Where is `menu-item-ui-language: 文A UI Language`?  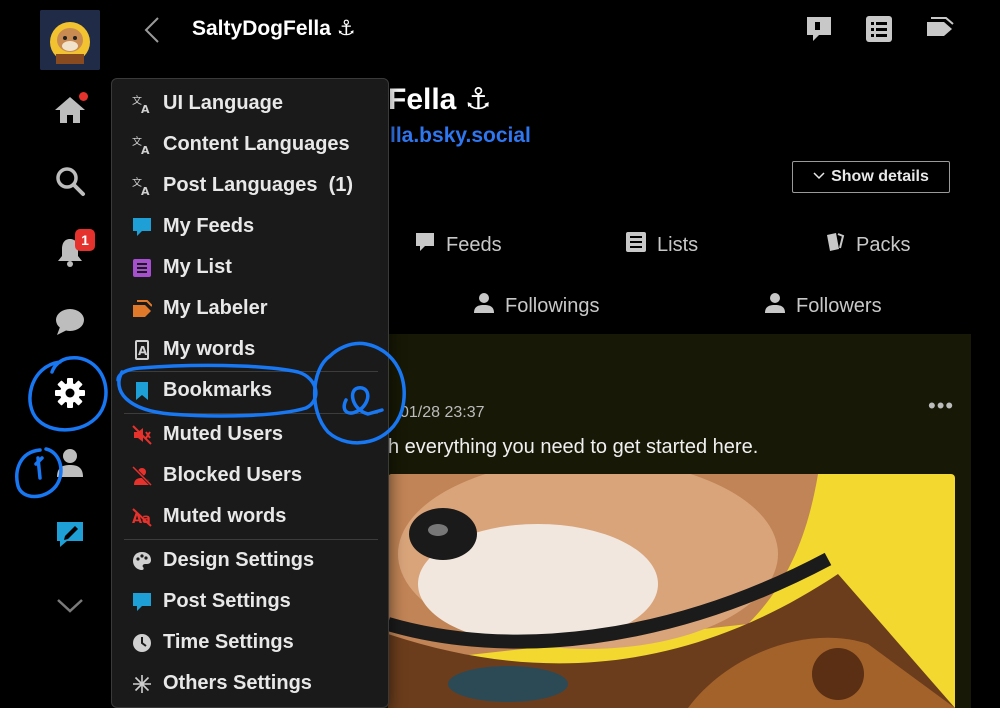
menu-item-ui-language: 文A UI Language is located at coordinates (250, 104).